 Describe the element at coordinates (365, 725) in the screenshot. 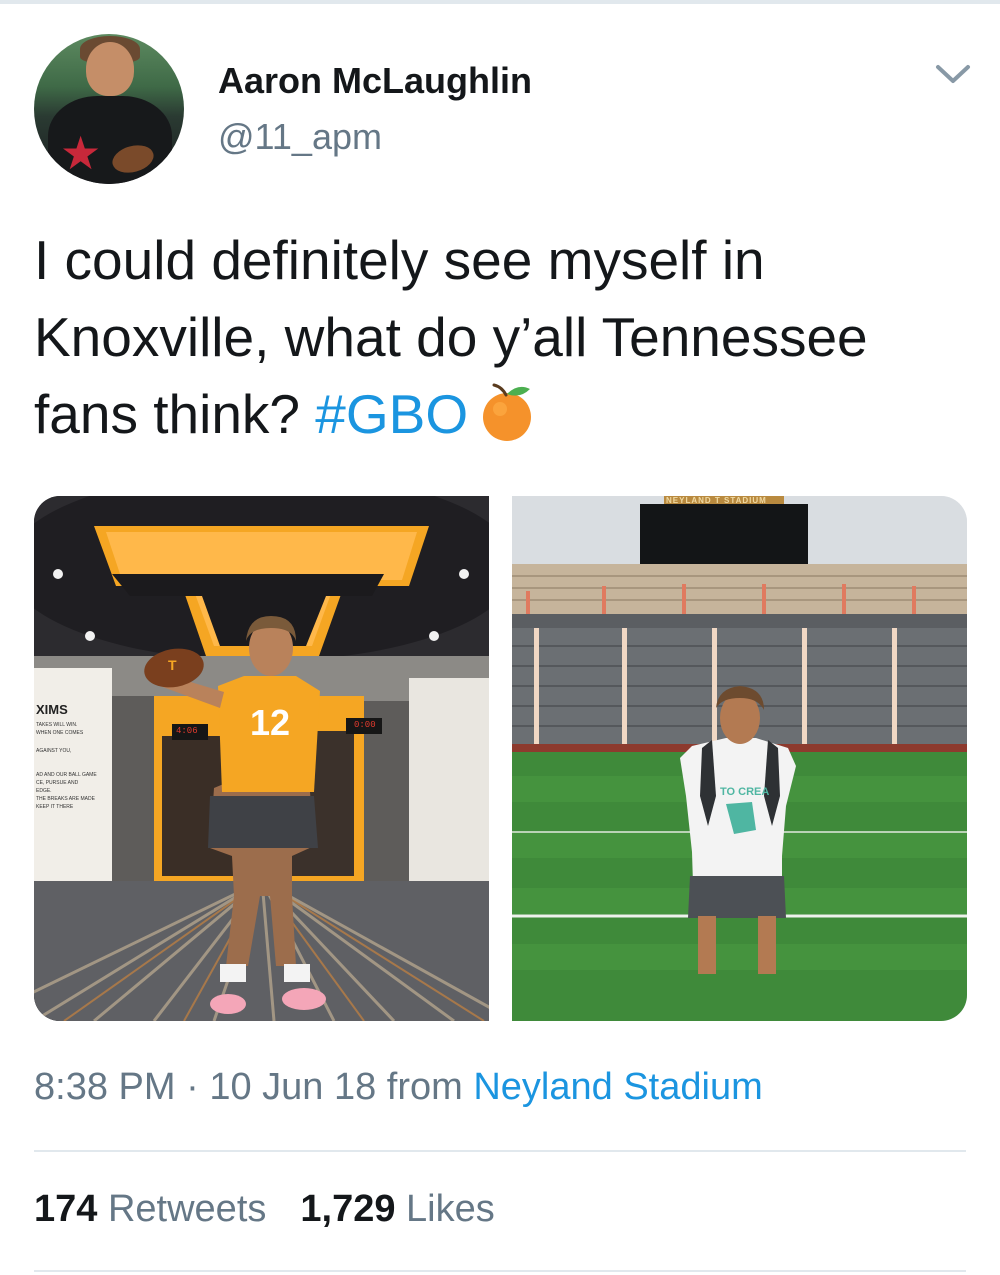

I see `clock-right: 0:00` at that location.